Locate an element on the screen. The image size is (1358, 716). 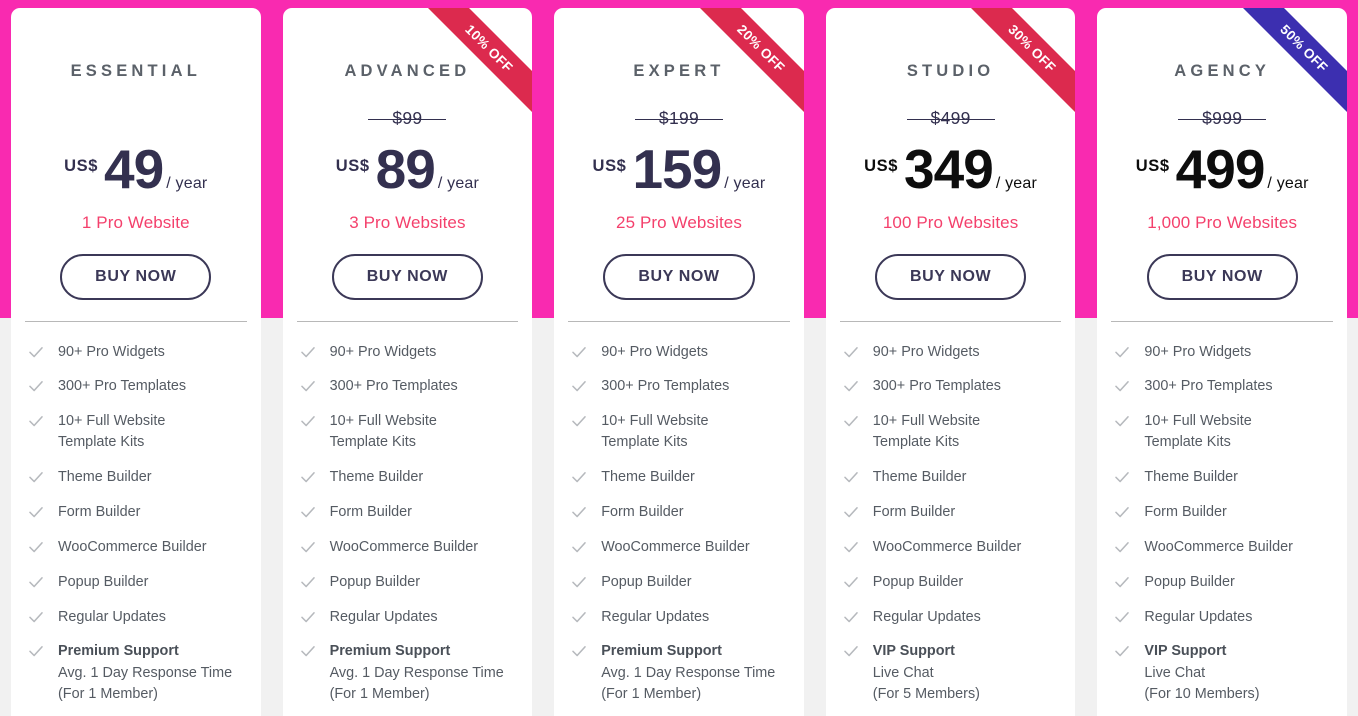
feature-item: Form Builder is located at coordinates (136, 512).